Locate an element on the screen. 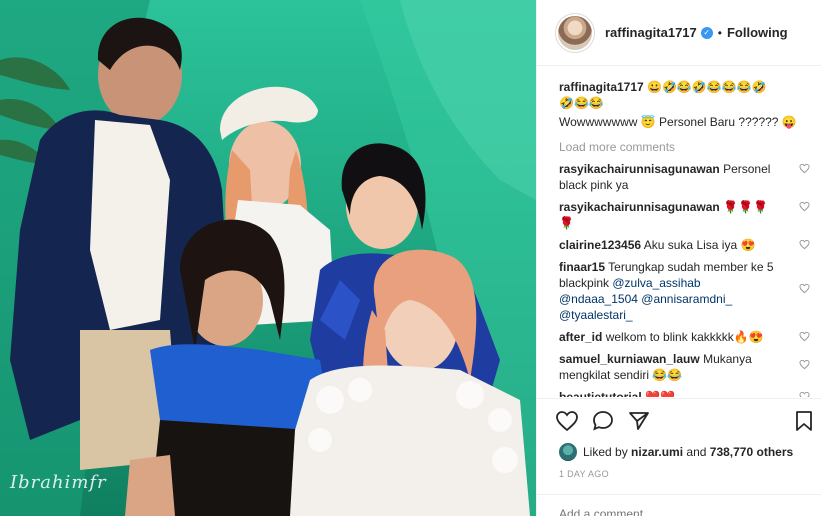  comment-text: welkom to blink kakkkkk🔥😍 is located at coordinates (684, 337).